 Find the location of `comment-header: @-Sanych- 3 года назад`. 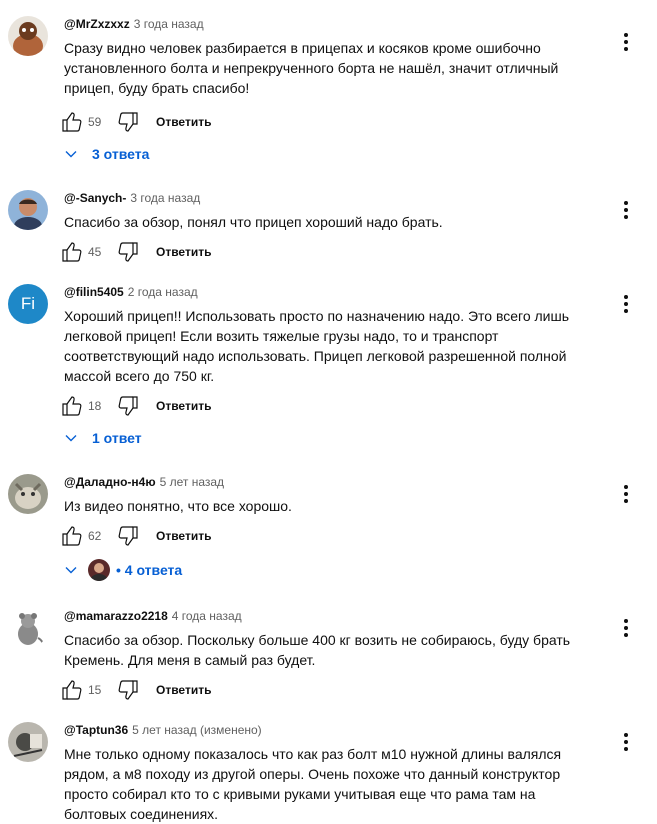

comment-header: @-Sanych- 3 года назад is located at coordinates (132, 198).